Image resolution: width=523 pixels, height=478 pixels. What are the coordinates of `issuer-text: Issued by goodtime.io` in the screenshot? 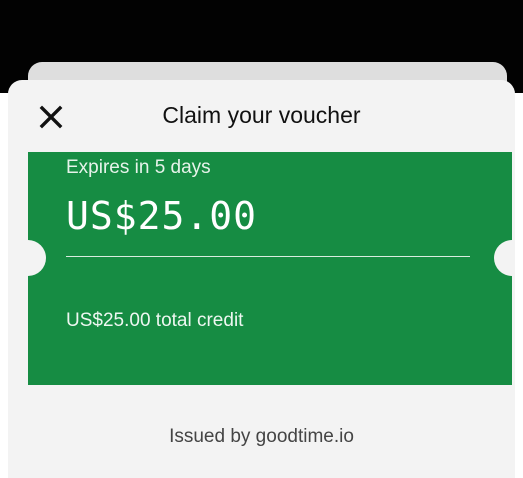 It's located at (261, 436).